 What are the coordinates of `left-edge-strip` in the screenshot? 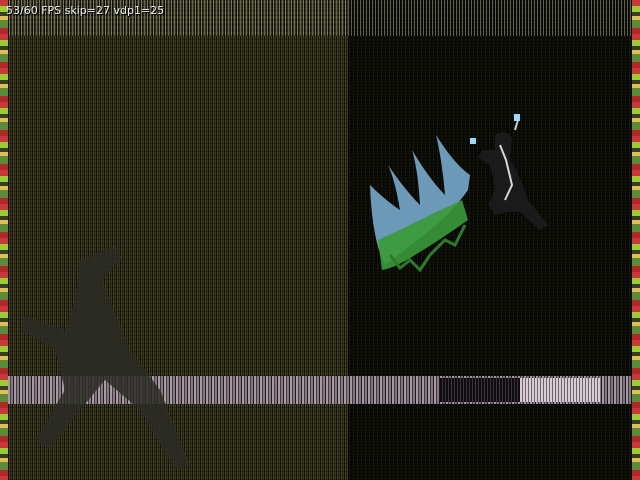 It's located at (4, 240).